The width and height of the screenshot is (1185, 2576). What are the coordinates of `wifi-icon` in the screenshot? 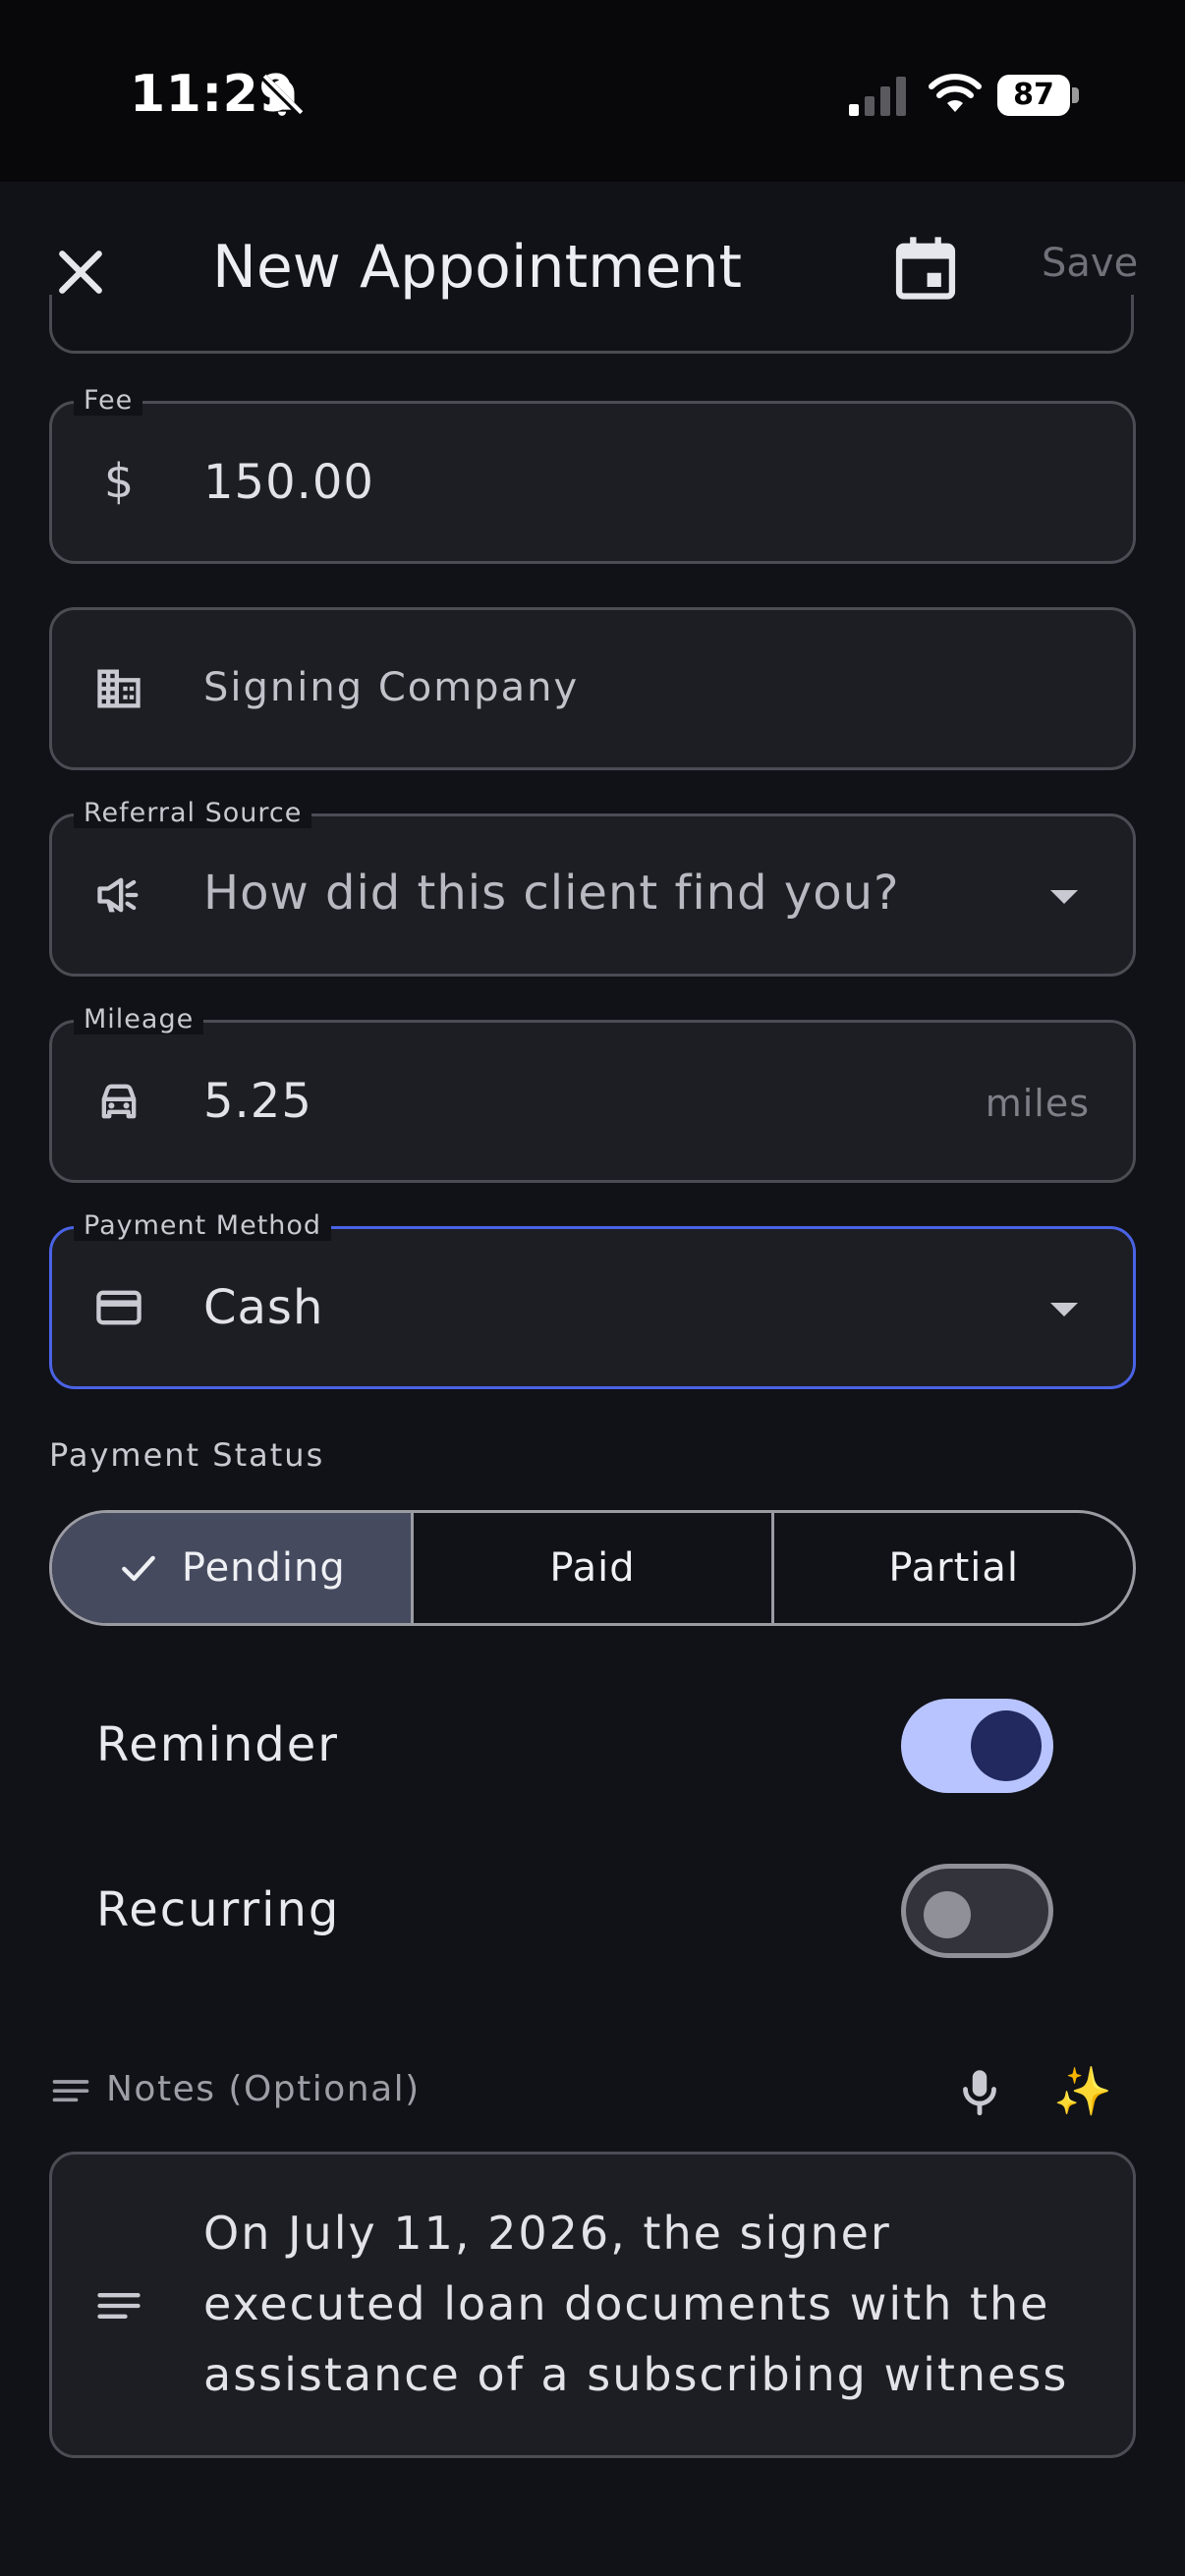 It's located at (956, 93).